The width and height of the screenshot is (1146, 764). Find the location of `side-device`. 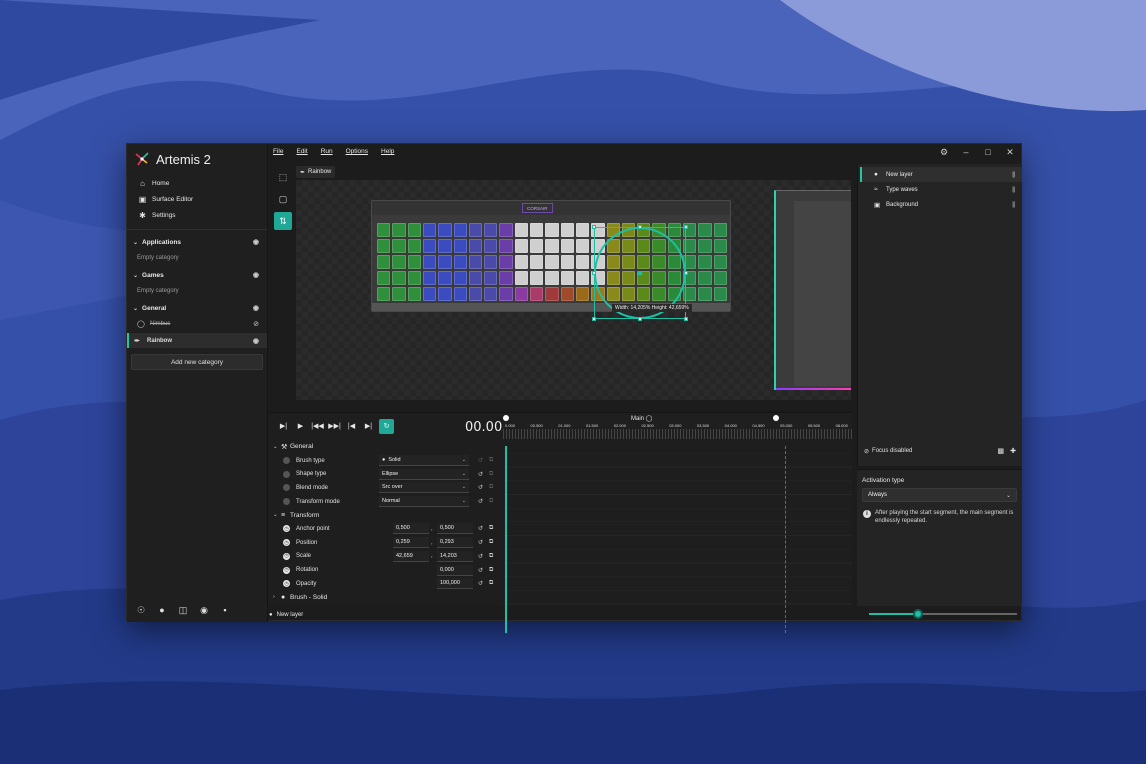

side-device is located at coordinates (812, 290).